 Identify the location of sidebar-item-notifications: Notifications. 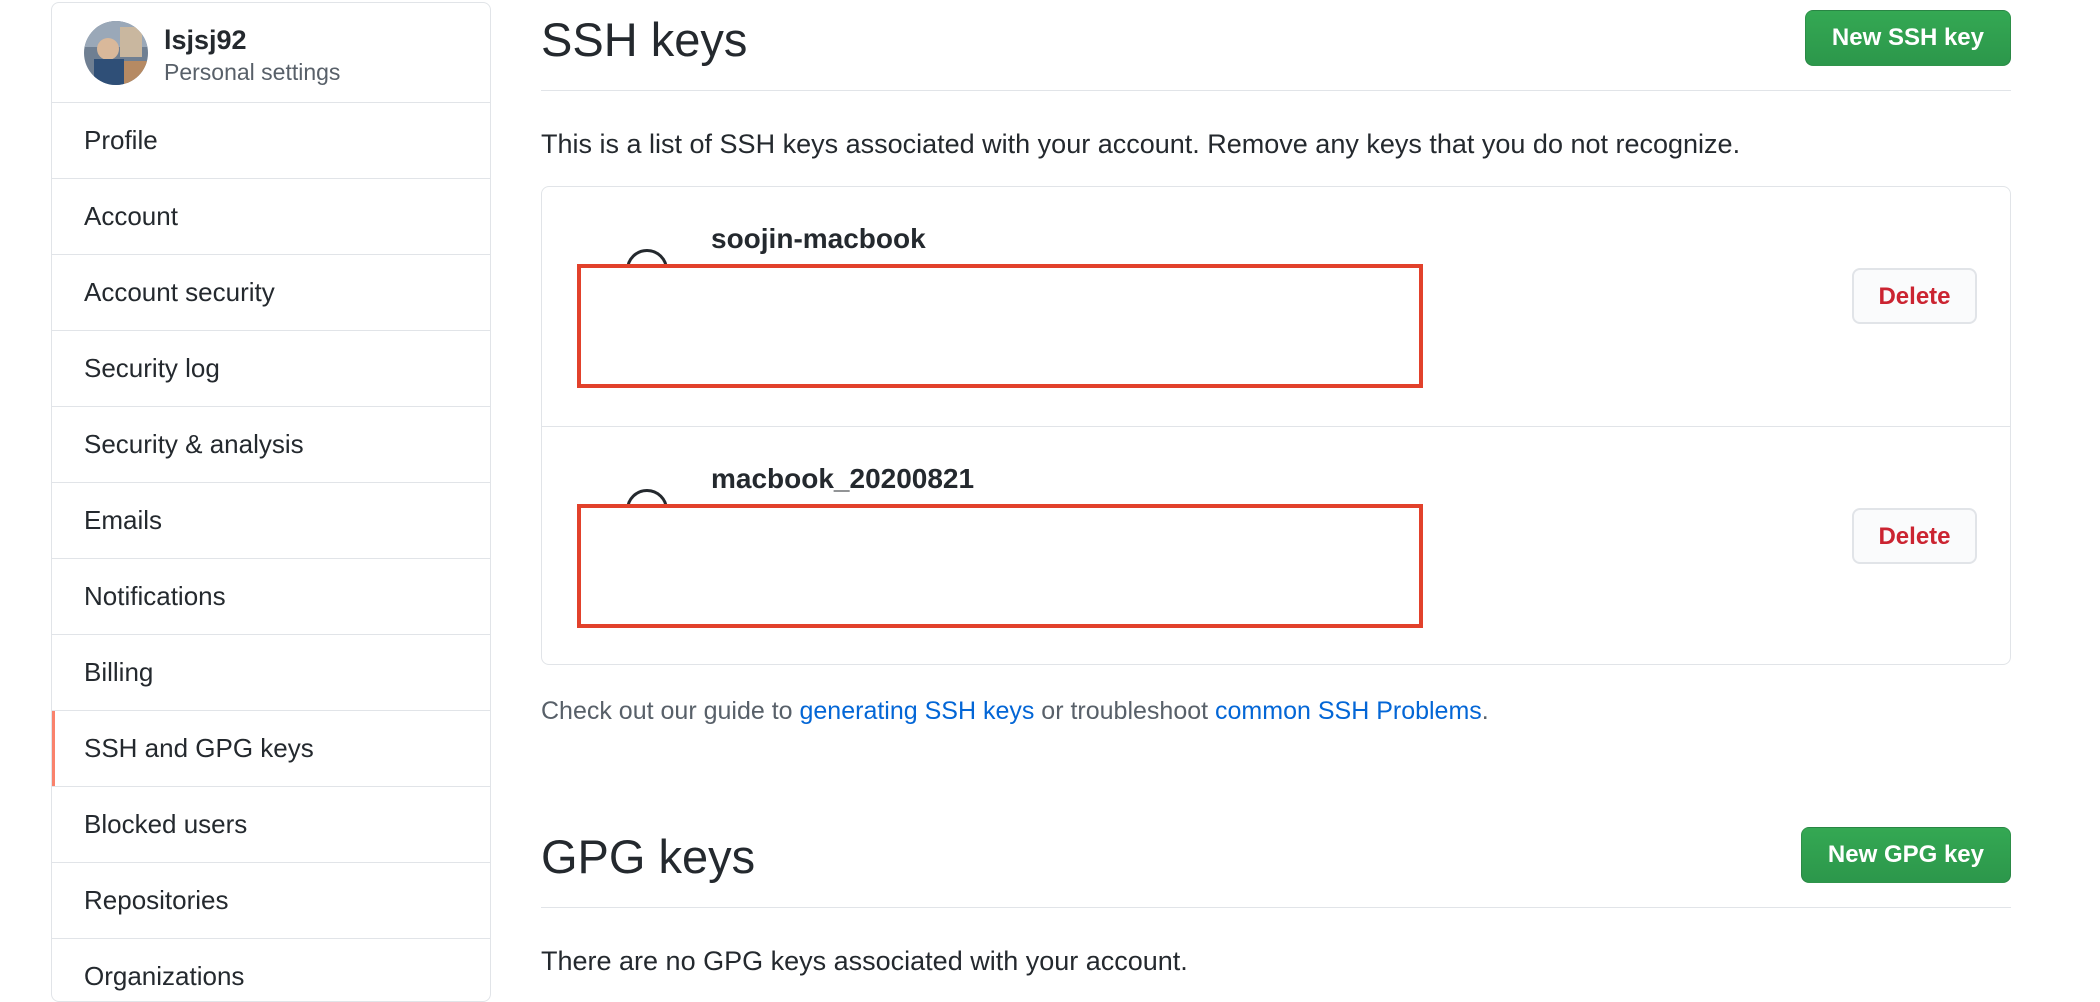
(271, 597).